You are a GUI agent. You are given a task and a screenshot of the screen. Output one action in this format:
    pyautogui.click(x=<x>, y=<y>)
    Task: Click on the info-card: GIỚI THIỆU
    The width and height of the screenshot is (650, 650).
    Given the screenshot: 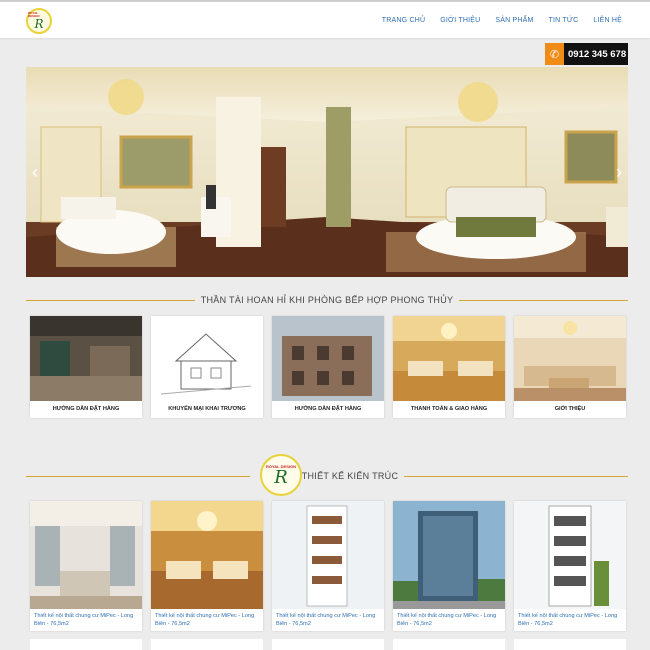 What is the action you would take?
    pyautogui.click(x=570, y=367)
    